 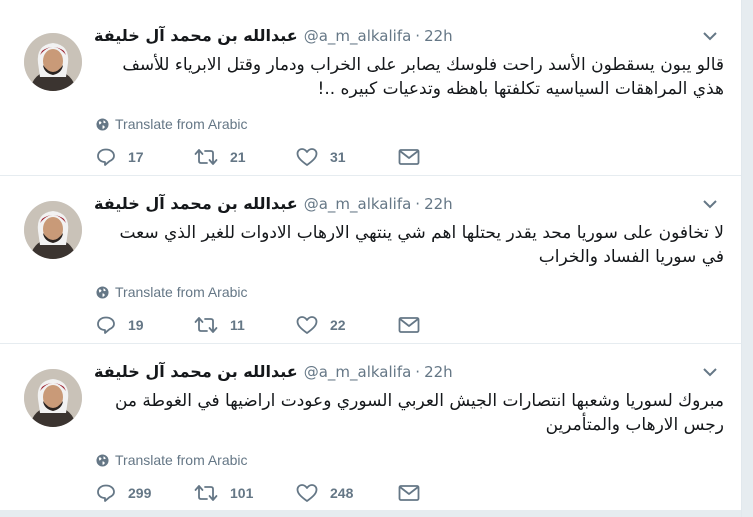 I want to click on tweet-actions: 19 11 22, so click(x=266, y=325).